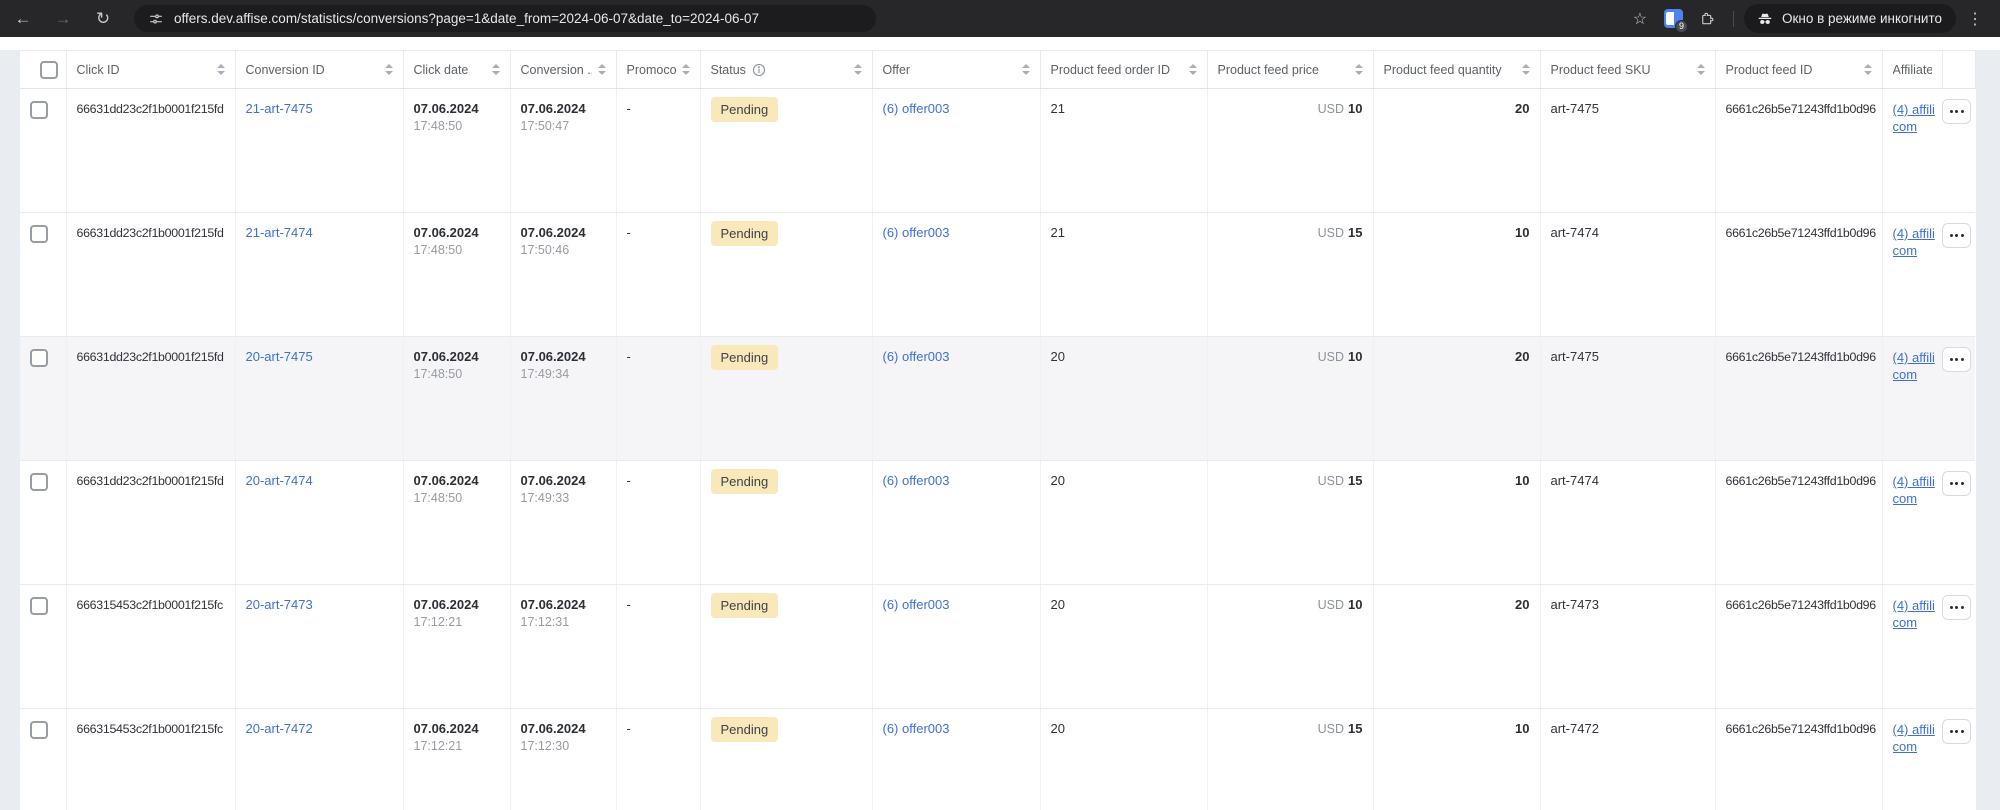 The width and height of the screenshot is (2000, 810). What do you see at coordinates (1628, 69) in the screenshot?
I see `col-feed-sku: Product feed SKU` at bounding box center [1628, 69].